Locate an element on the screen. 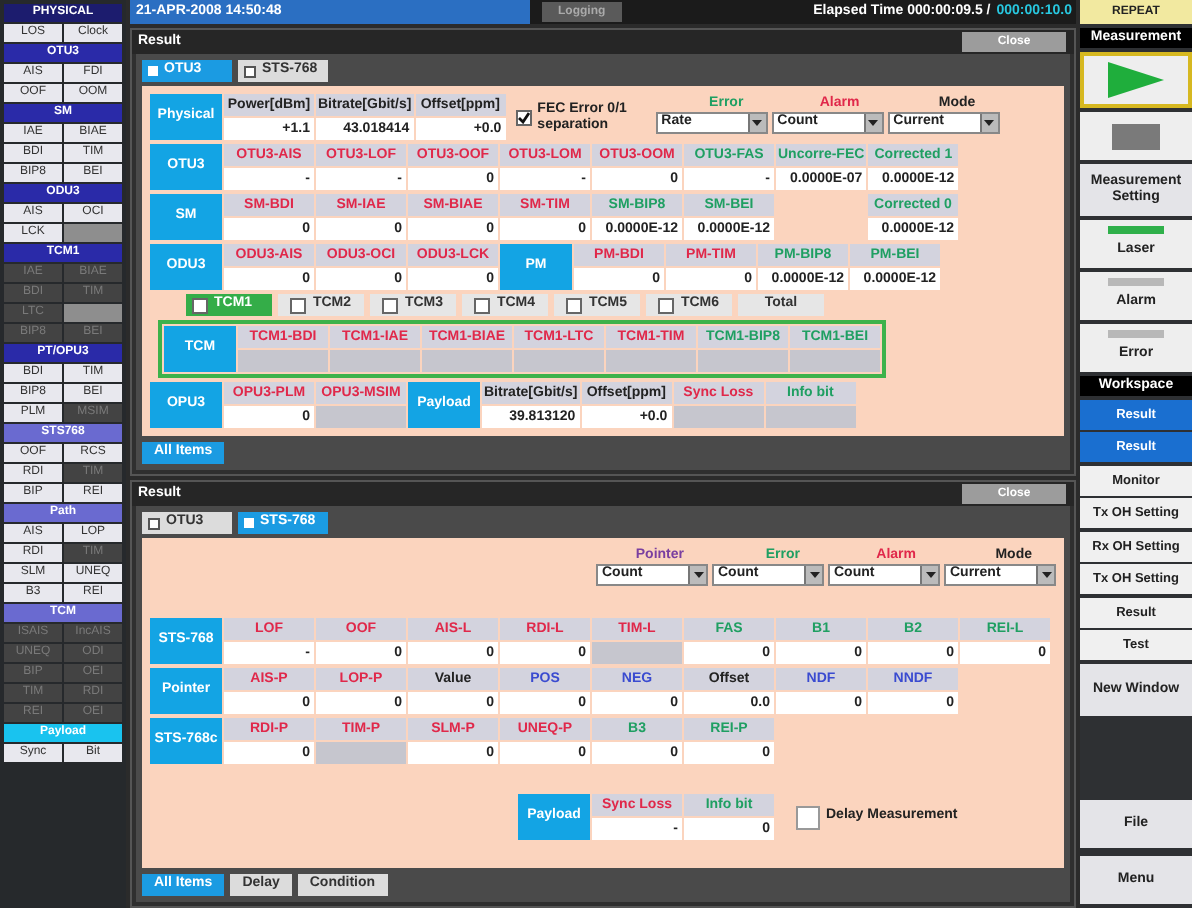 The height and width of the screenshot is (908, 1192). play-icon is located at coordinates (1136, 80).